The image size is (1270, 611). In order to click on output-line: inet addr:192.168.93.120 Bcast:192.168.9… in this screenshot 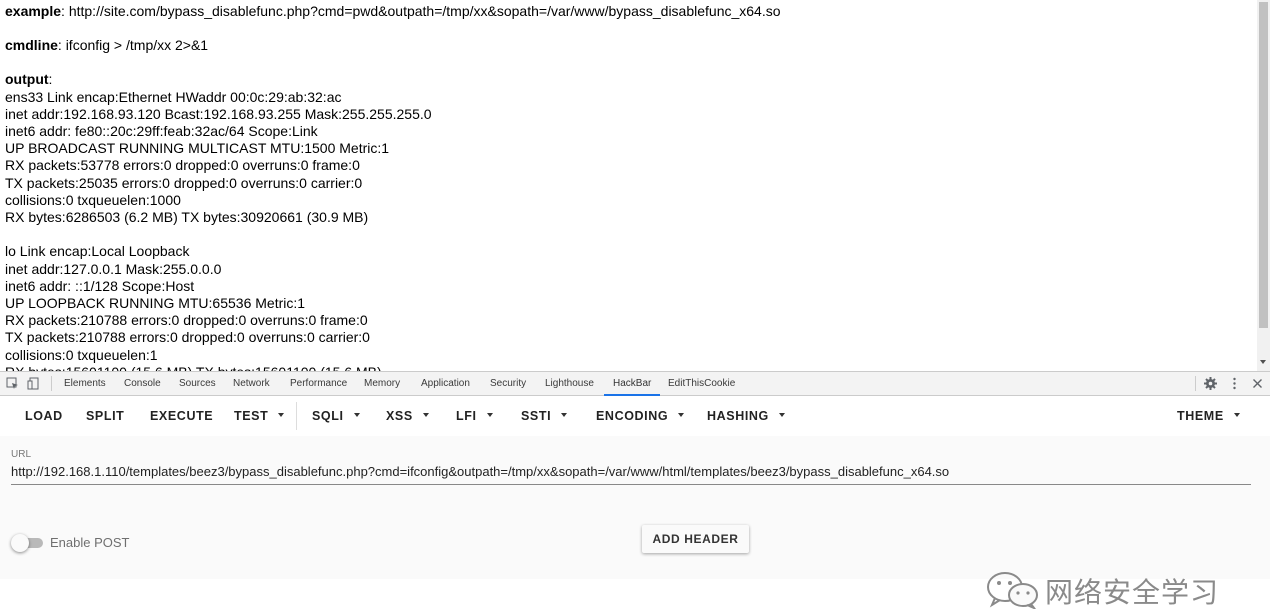, I will do `click(218, 113)`.